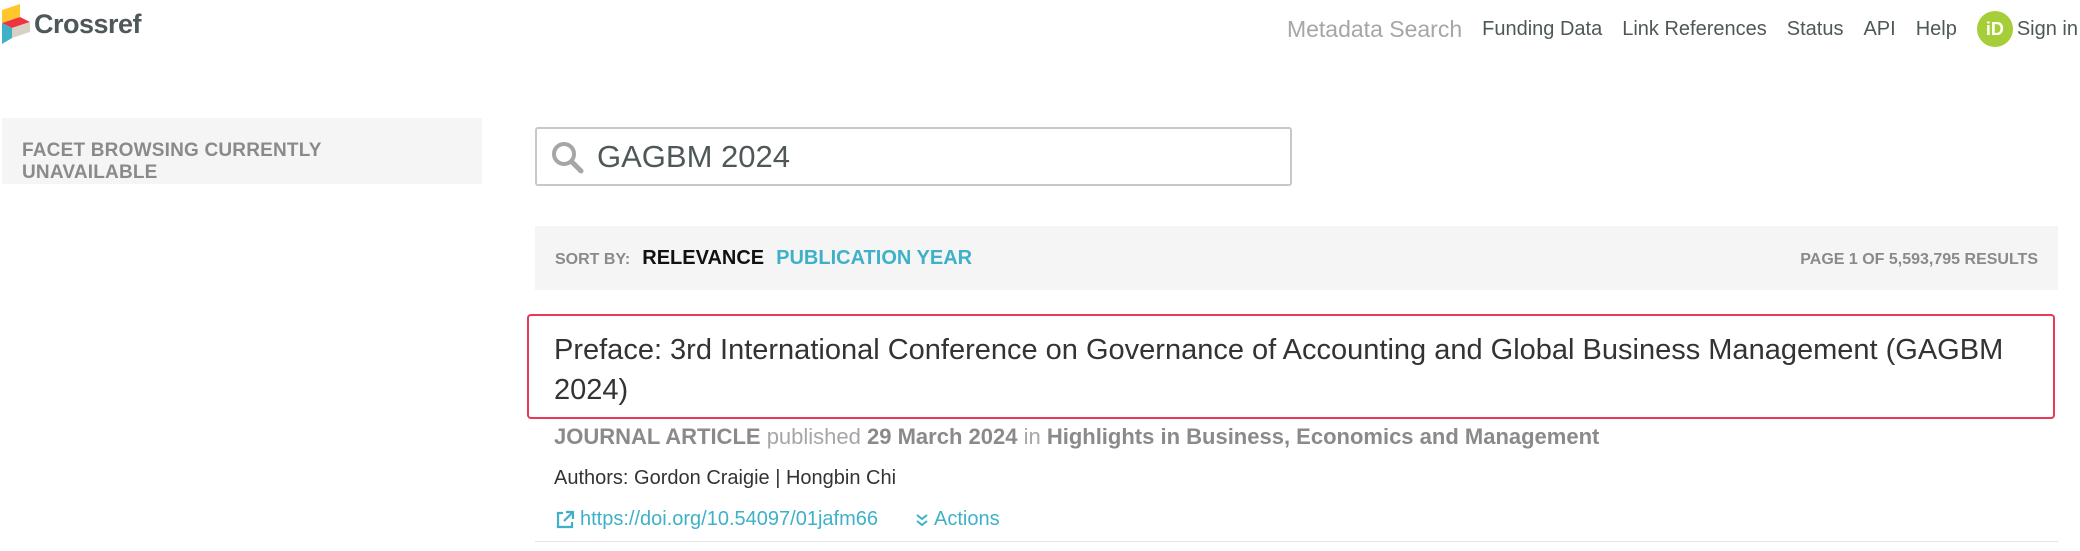 The image size is (2080, 551). Describe the element at coordinates (1879, 29) in the screenshot. I see `nav-api: API` at that location.